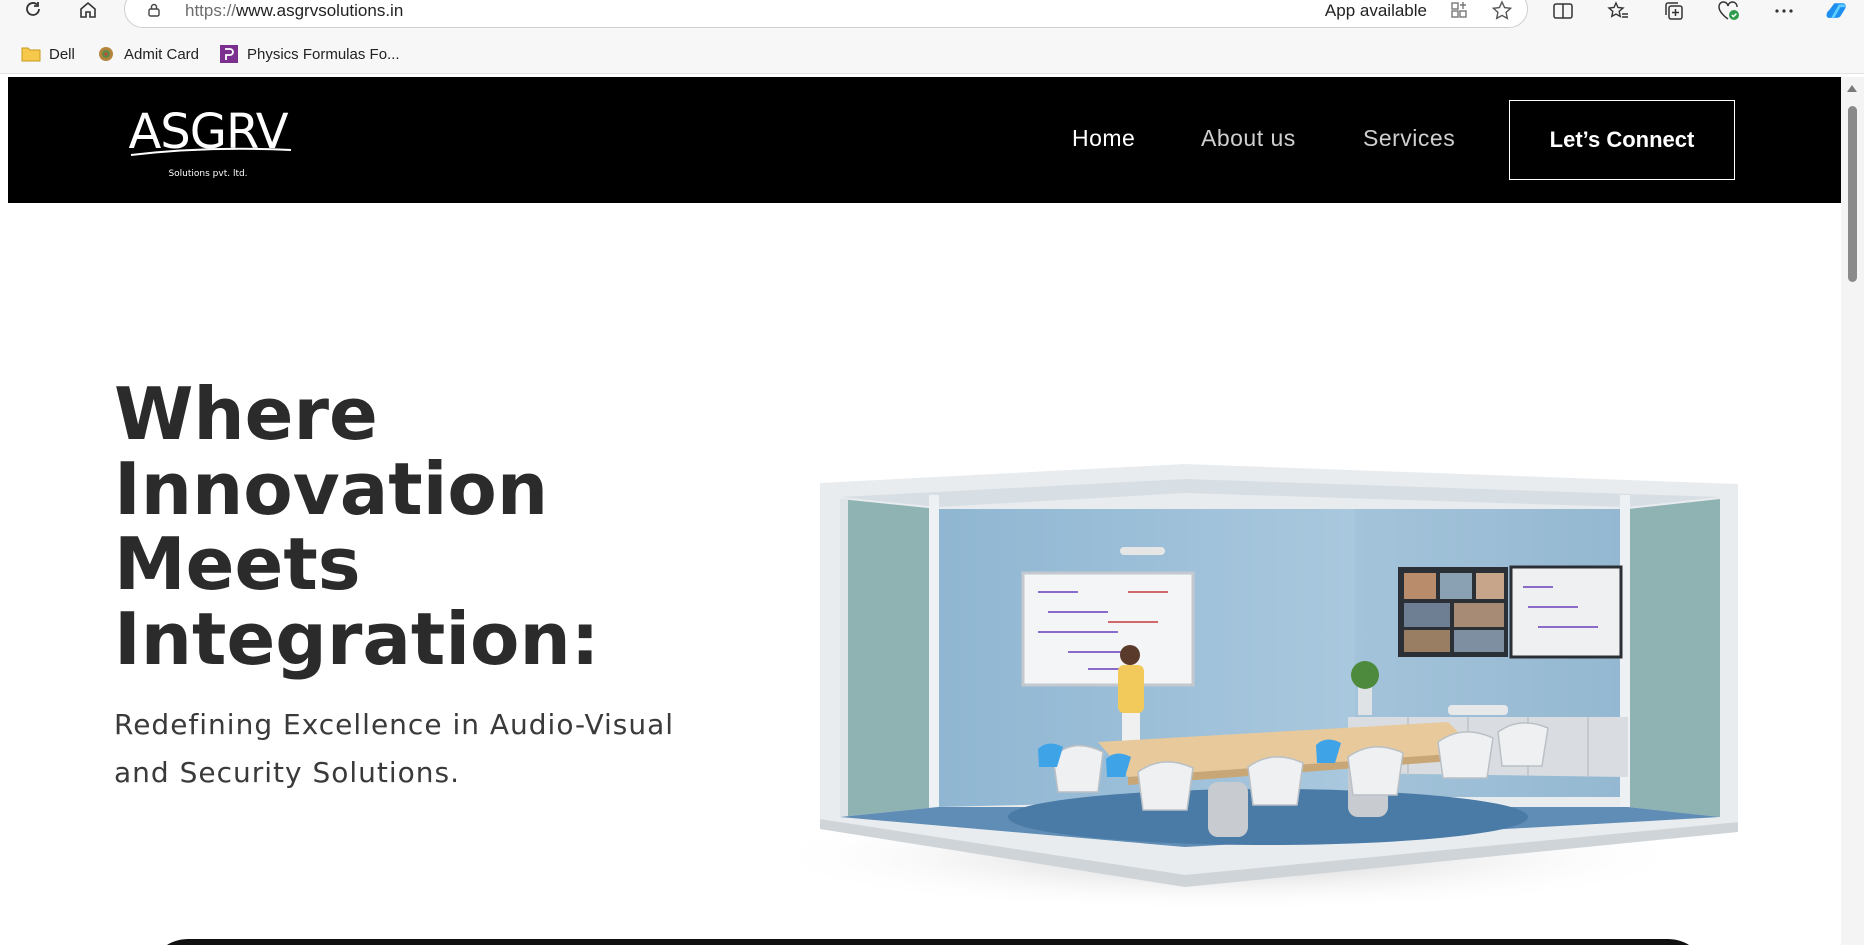 The image size is (1864, 945). What do you see at coordinates (208, 132) in the screenshot?
I see `logo-text: ASGRV` at bounding box center [208, 132].